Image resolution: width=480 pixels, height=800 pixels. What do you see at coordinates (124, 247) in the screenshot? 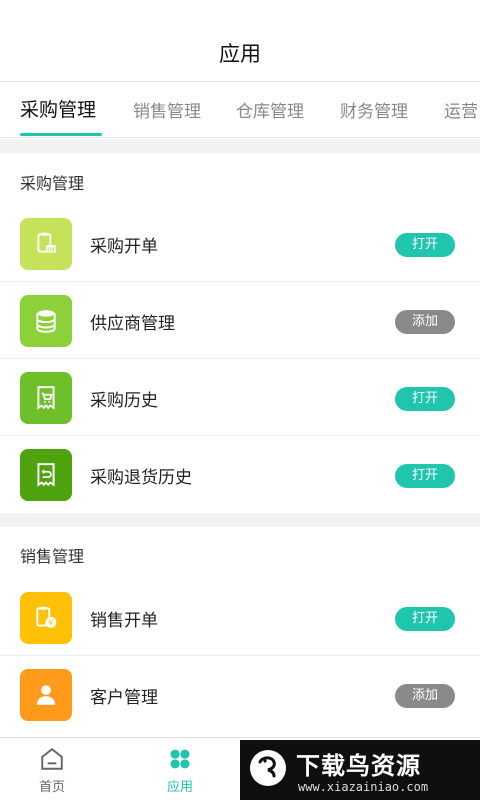
I see `item-label: 采购开单` at bounding box center [124, 247].